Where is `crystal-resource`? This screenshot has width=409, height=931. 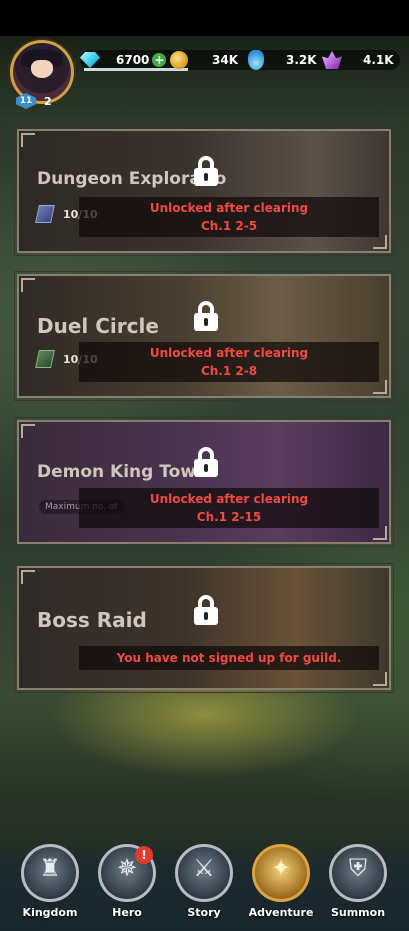
crystal-resource is located at coordinates (332, 60).